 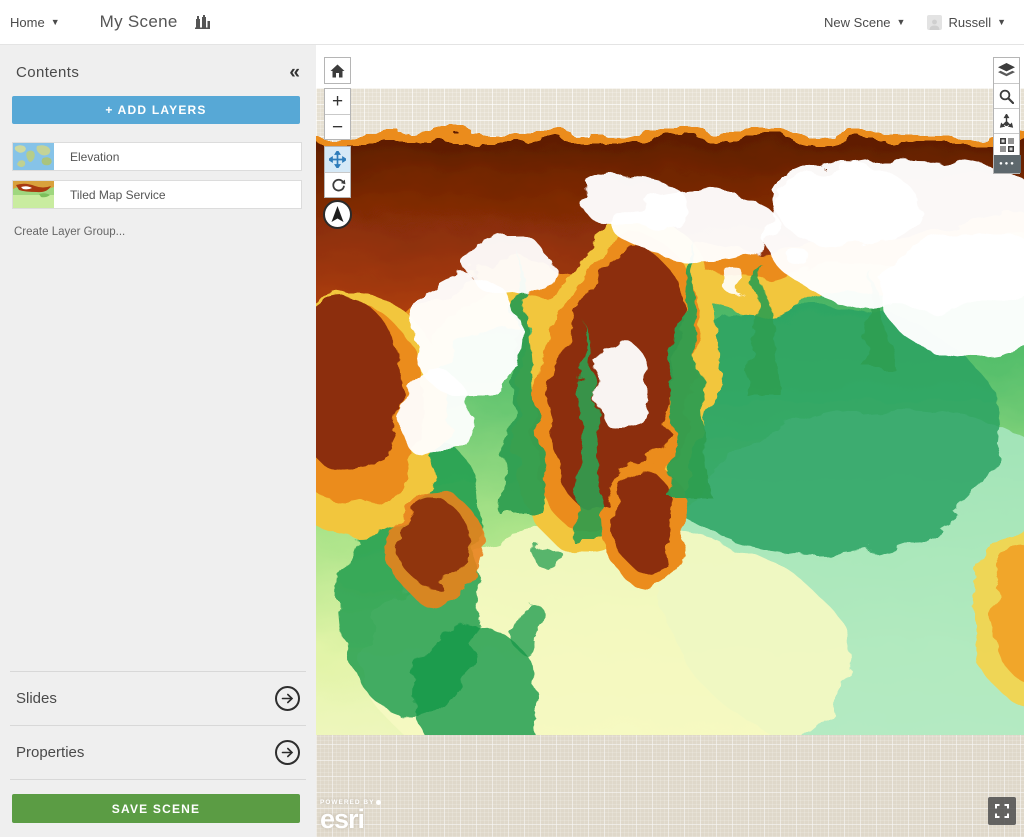 I want to click on open-properties-button, so click(x=287, y=752).